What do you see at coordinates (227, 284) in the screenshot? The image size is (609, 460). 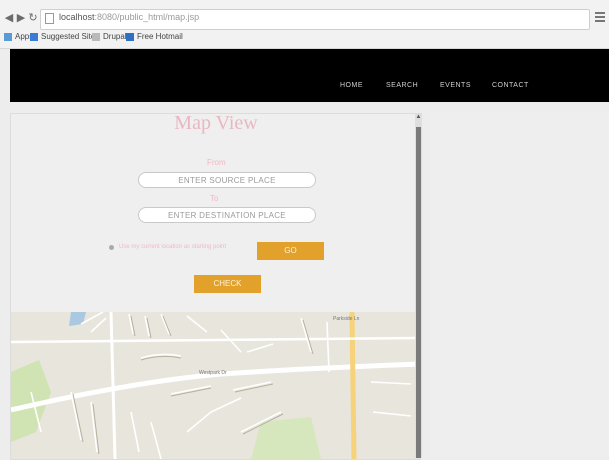 I see `check-button: CHECK` at bounding box center [227, 284].